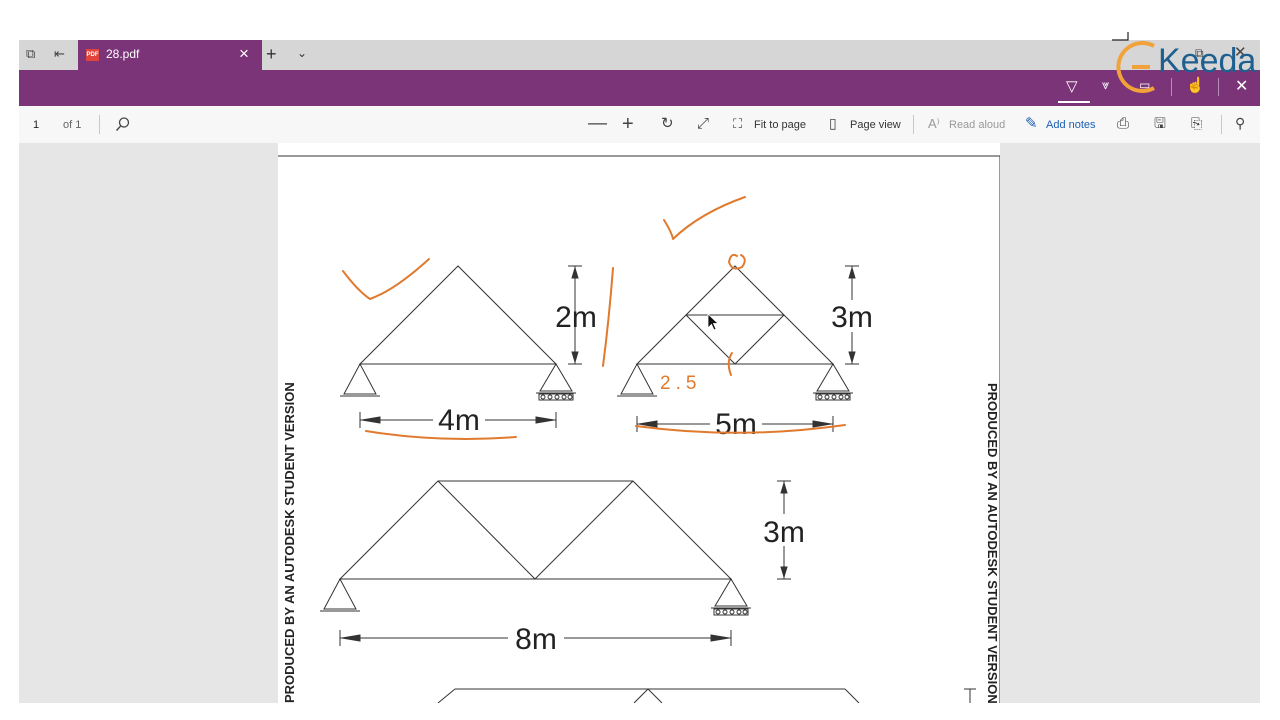  What do you see at coordinates (271, 54) in the screenshot?
I see `new-tab-icon: +` at bounding box center [271, 54].